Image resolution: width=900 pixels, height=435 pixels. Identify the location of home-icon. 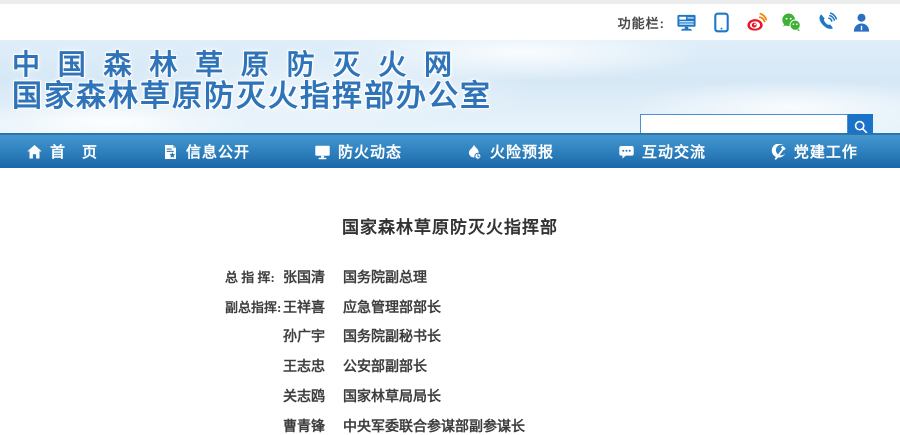
(34, 151).